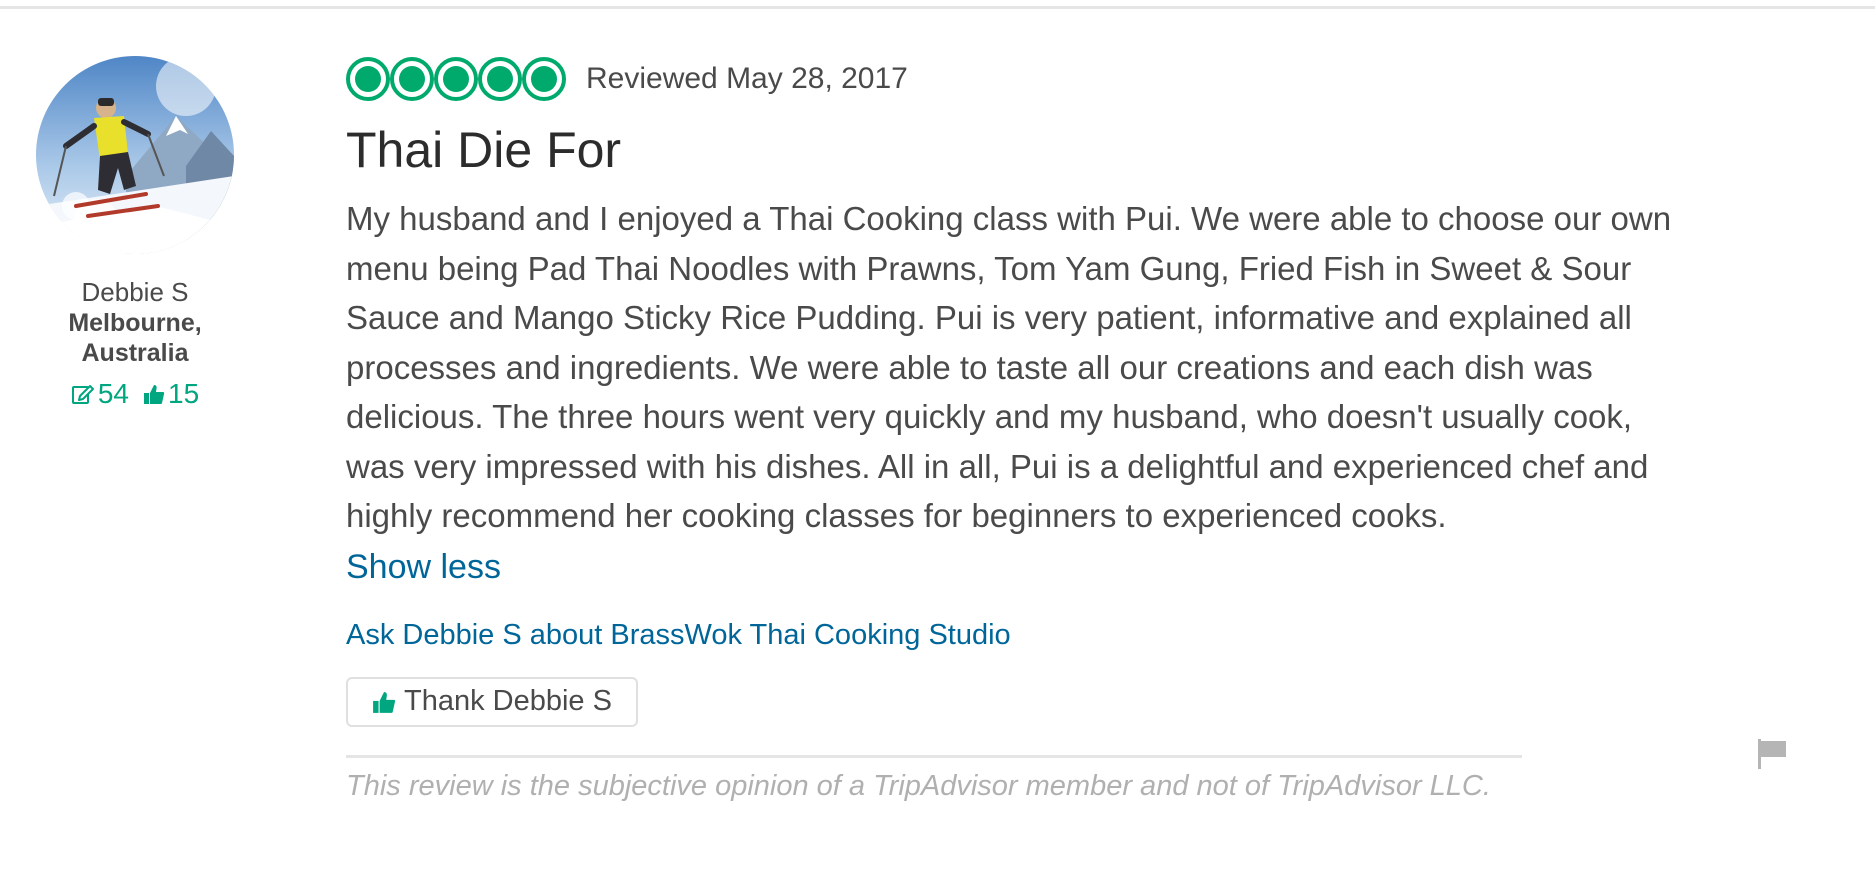 The width and height of the screenshot is (1875, 883). I want to click on avatar, so click(135, 155).